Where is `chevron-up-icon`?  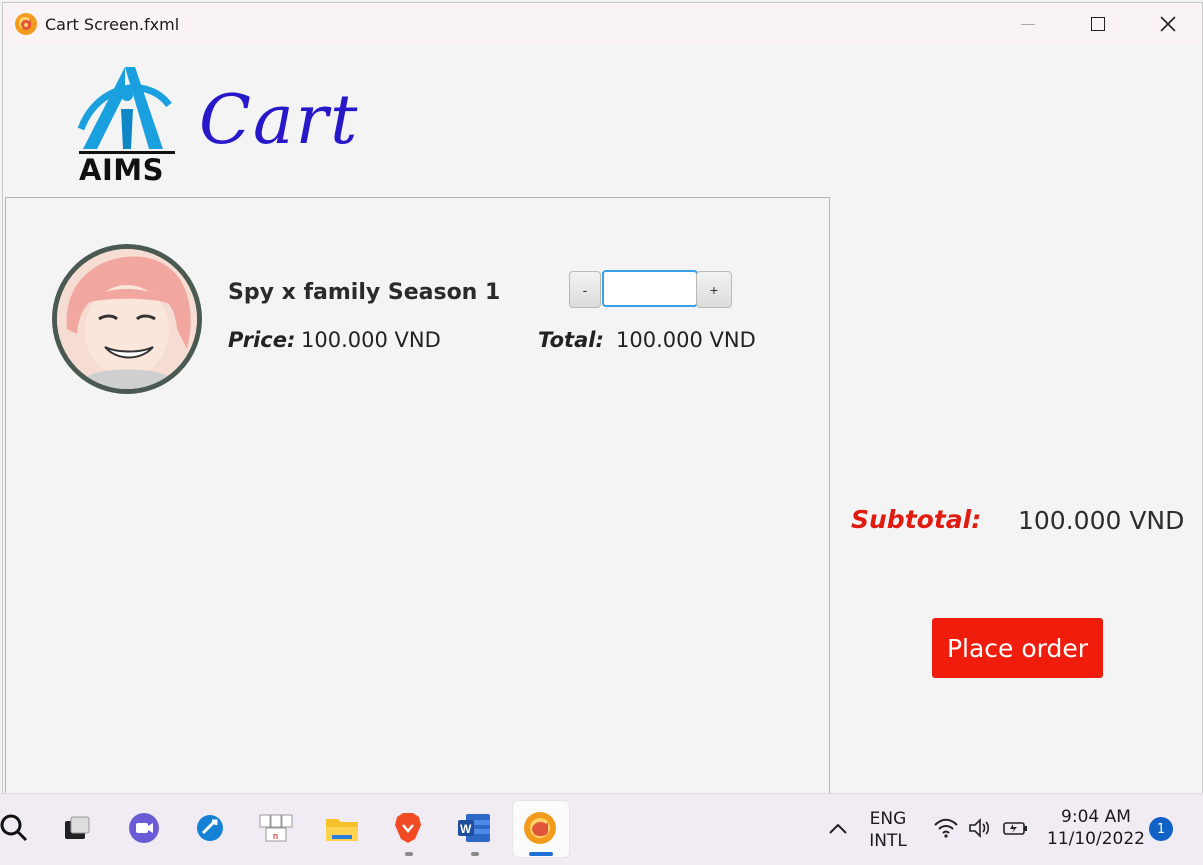 chevron-up-icon is located at coordinates (838, 828).